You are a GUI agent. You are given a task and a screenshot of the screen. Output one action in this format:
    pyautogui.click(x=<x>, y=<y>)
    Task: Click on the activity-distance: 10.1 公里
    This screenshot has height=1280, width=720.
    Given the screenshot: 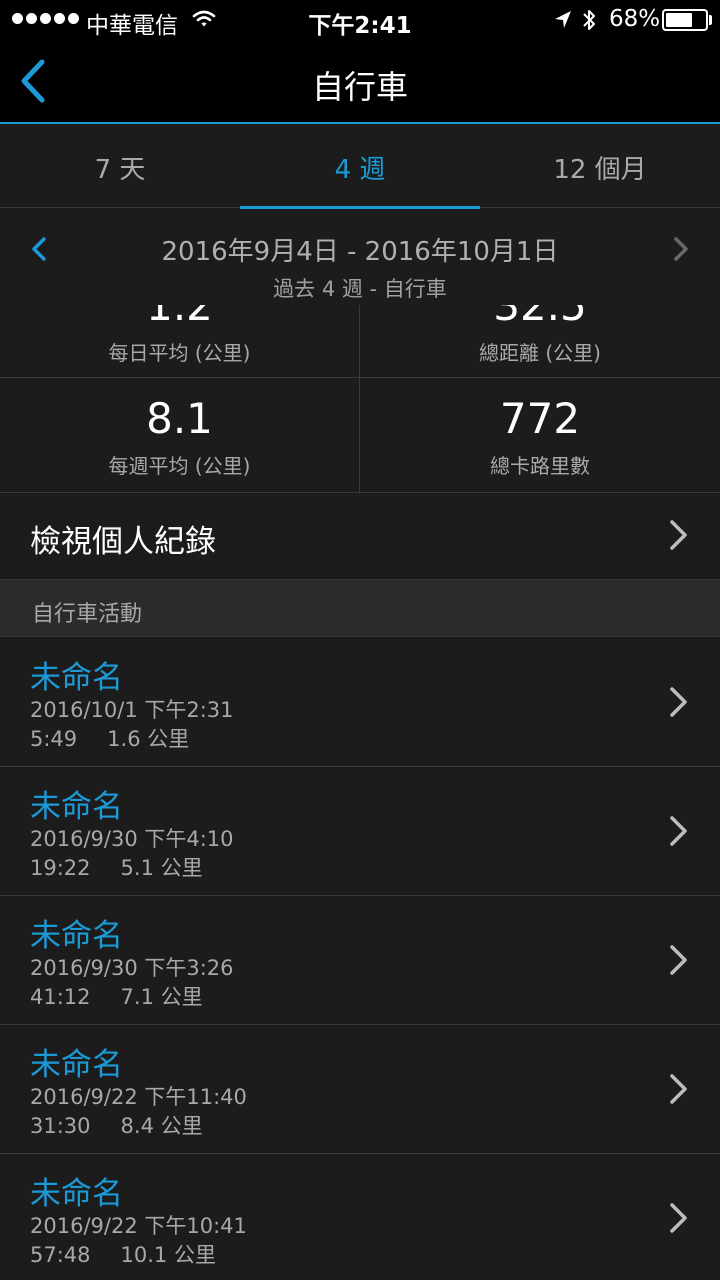 What is the action you would take?
    pyautogui.click(x=168, y=1255)
    